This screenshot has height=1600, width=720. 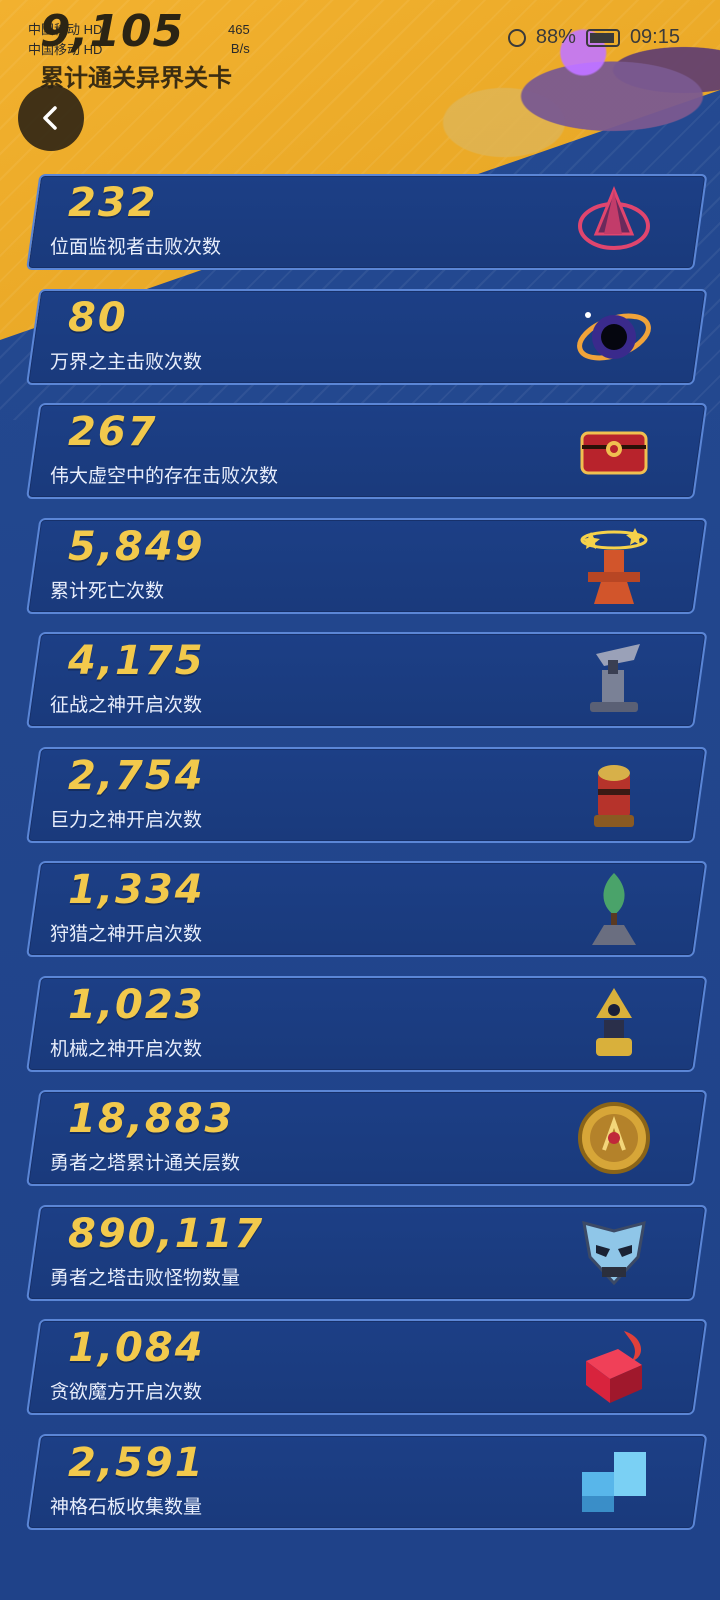 What do you see at coordinates (136, 890) in the screenshot?
I see `stat-value: 1,334` at bounding box center [136, 890].